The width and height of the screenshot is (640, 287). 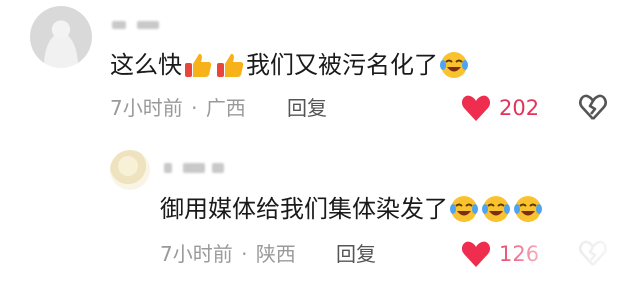 What do you see at coordinates (61, 37) in the screenshot?
I see `avatar` at bounding box center [61, 37].